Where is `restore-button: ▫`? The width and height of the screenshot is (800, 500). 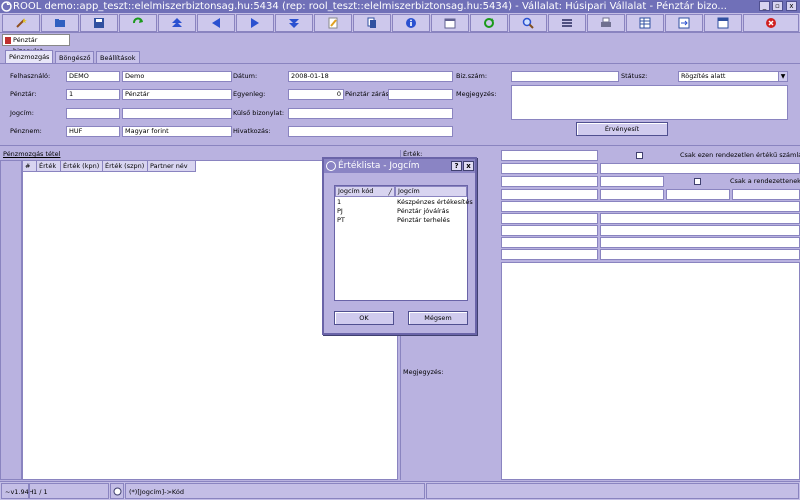
restore-button: ▫ is located at coordinates (777, 6).